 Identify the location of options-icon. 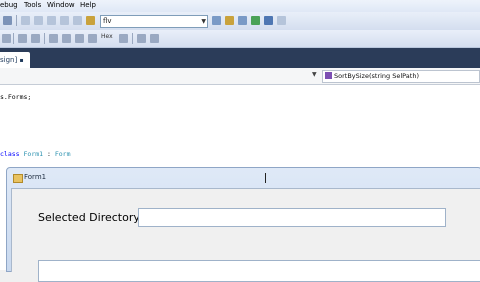
(281, 20).